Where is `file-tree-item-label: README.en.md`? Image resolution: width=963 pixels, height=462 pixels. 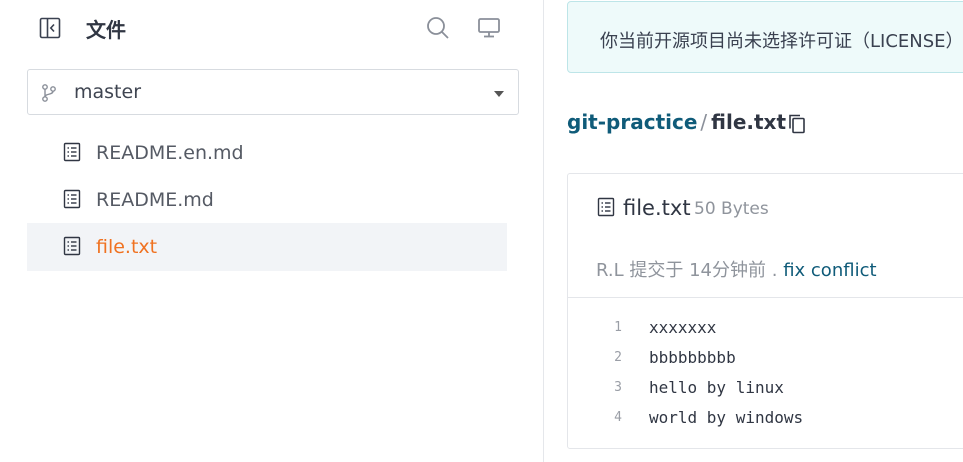 file-tree-item-label: README.en.md is located at coordinates (170, 153).